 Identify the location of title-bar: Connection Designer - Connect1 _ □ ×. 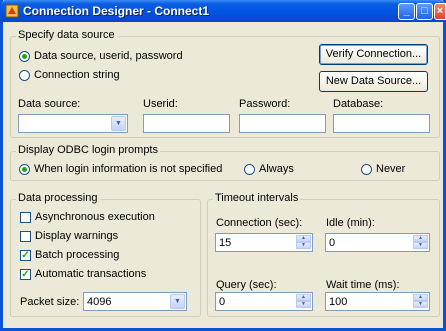
(223, 11).